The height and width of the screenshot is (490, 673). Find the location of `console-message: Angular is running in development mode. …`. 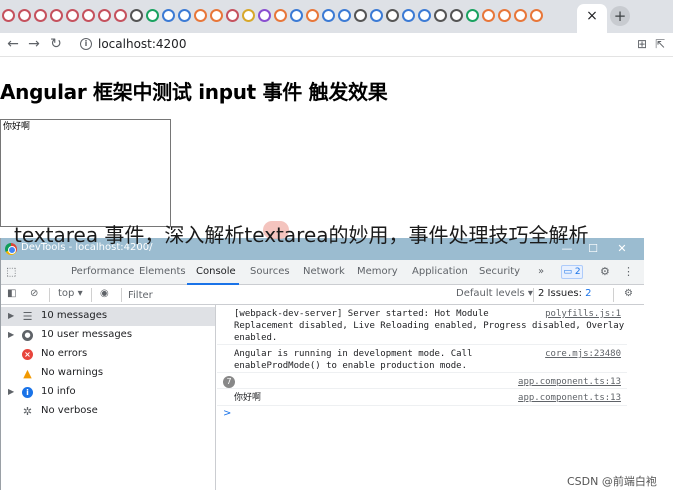

console-message: Angular is running in development mode. … is located at coordinates (422, 359).